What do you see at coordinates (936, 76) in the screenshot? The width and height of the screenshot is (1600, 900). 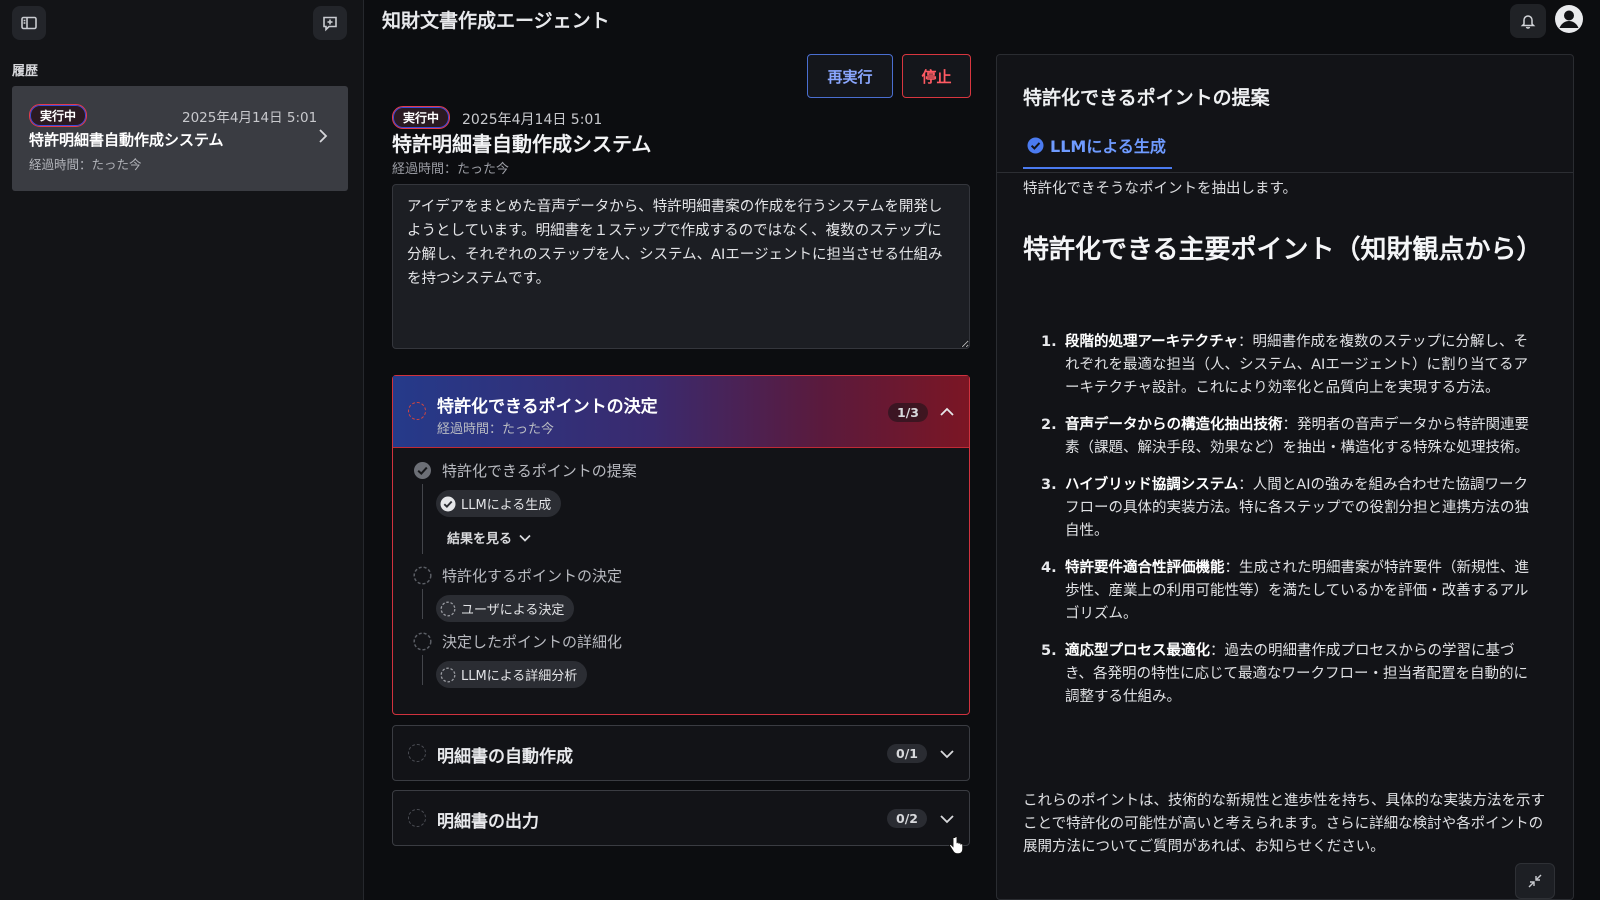 I see `stop-button: 停止` at bounding box center [936, 76].